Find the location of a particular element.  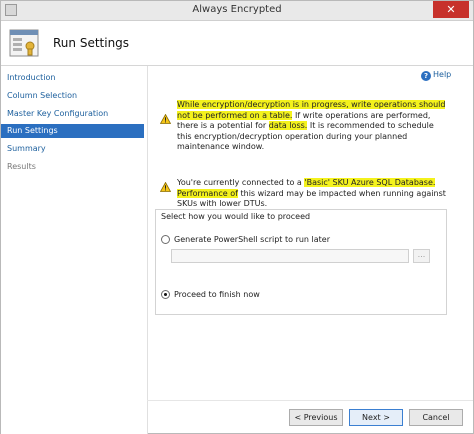

sidebar-item-summary: Summary is located at coordinates (72, 149).